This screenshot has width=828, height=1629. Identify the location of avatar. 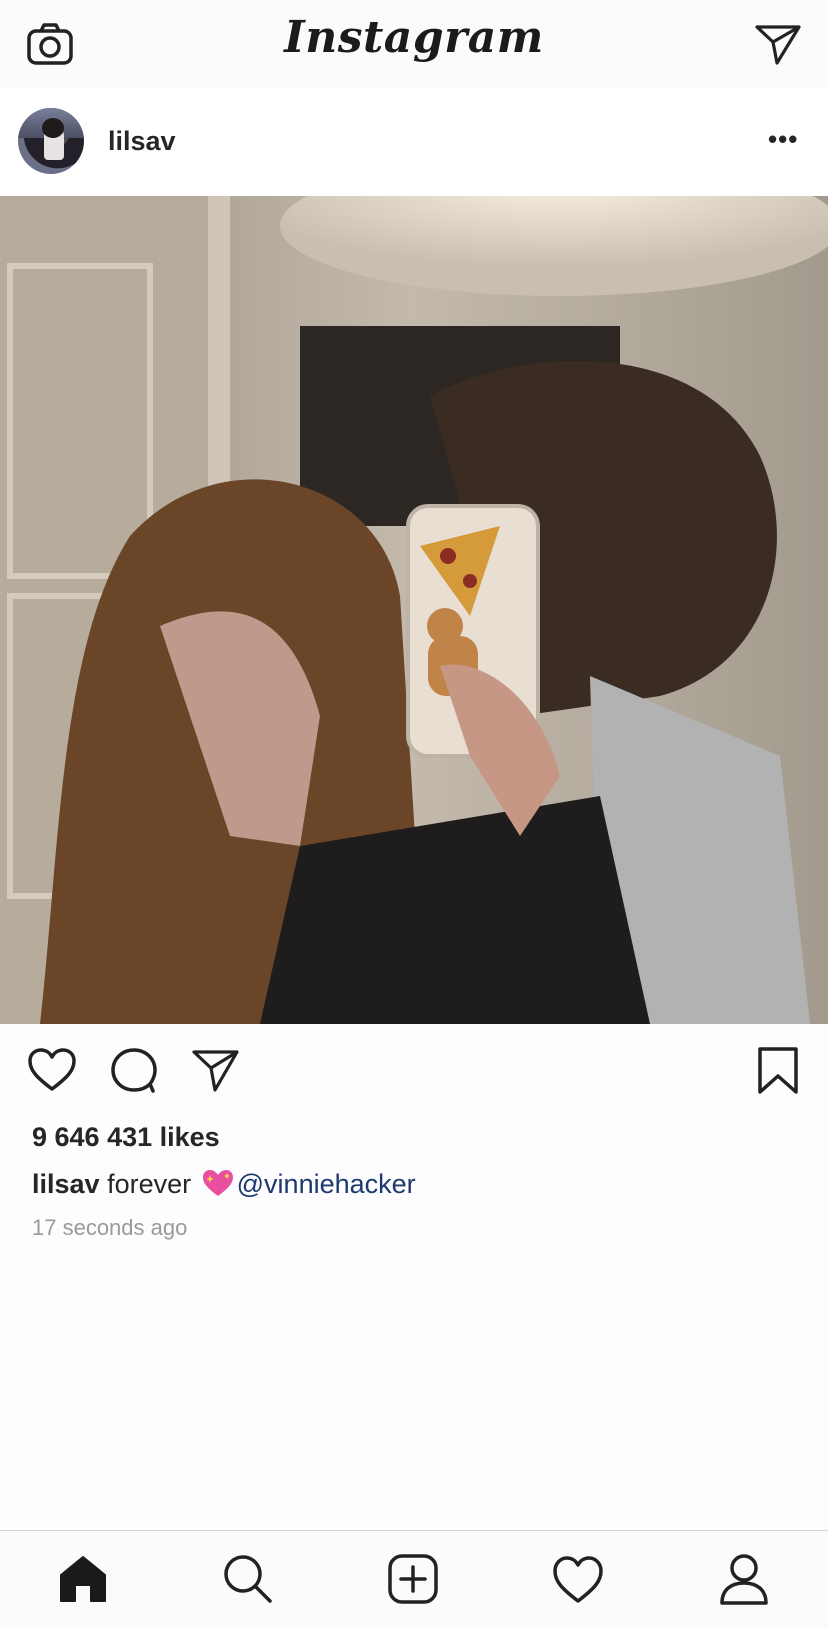
(51, 141).